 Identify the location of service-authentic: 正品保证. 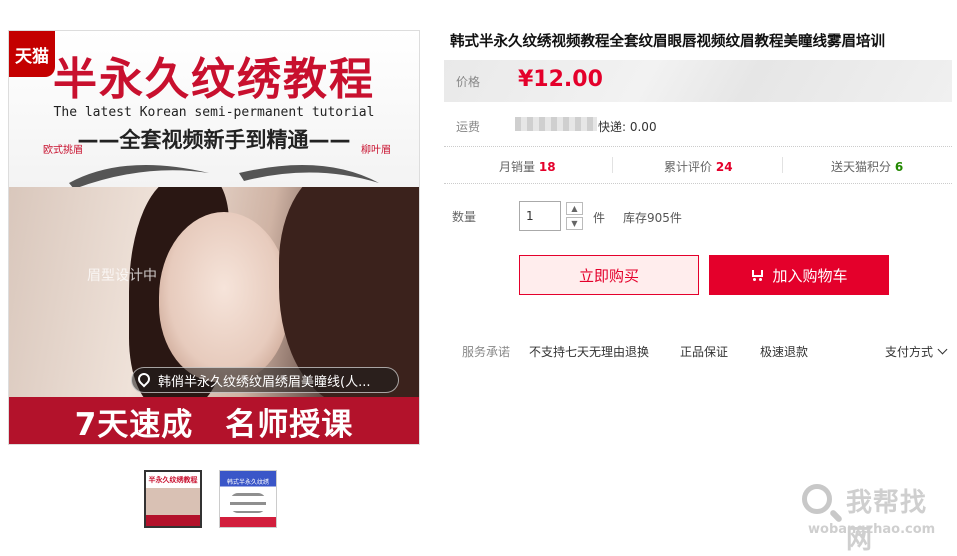
(704, 351).